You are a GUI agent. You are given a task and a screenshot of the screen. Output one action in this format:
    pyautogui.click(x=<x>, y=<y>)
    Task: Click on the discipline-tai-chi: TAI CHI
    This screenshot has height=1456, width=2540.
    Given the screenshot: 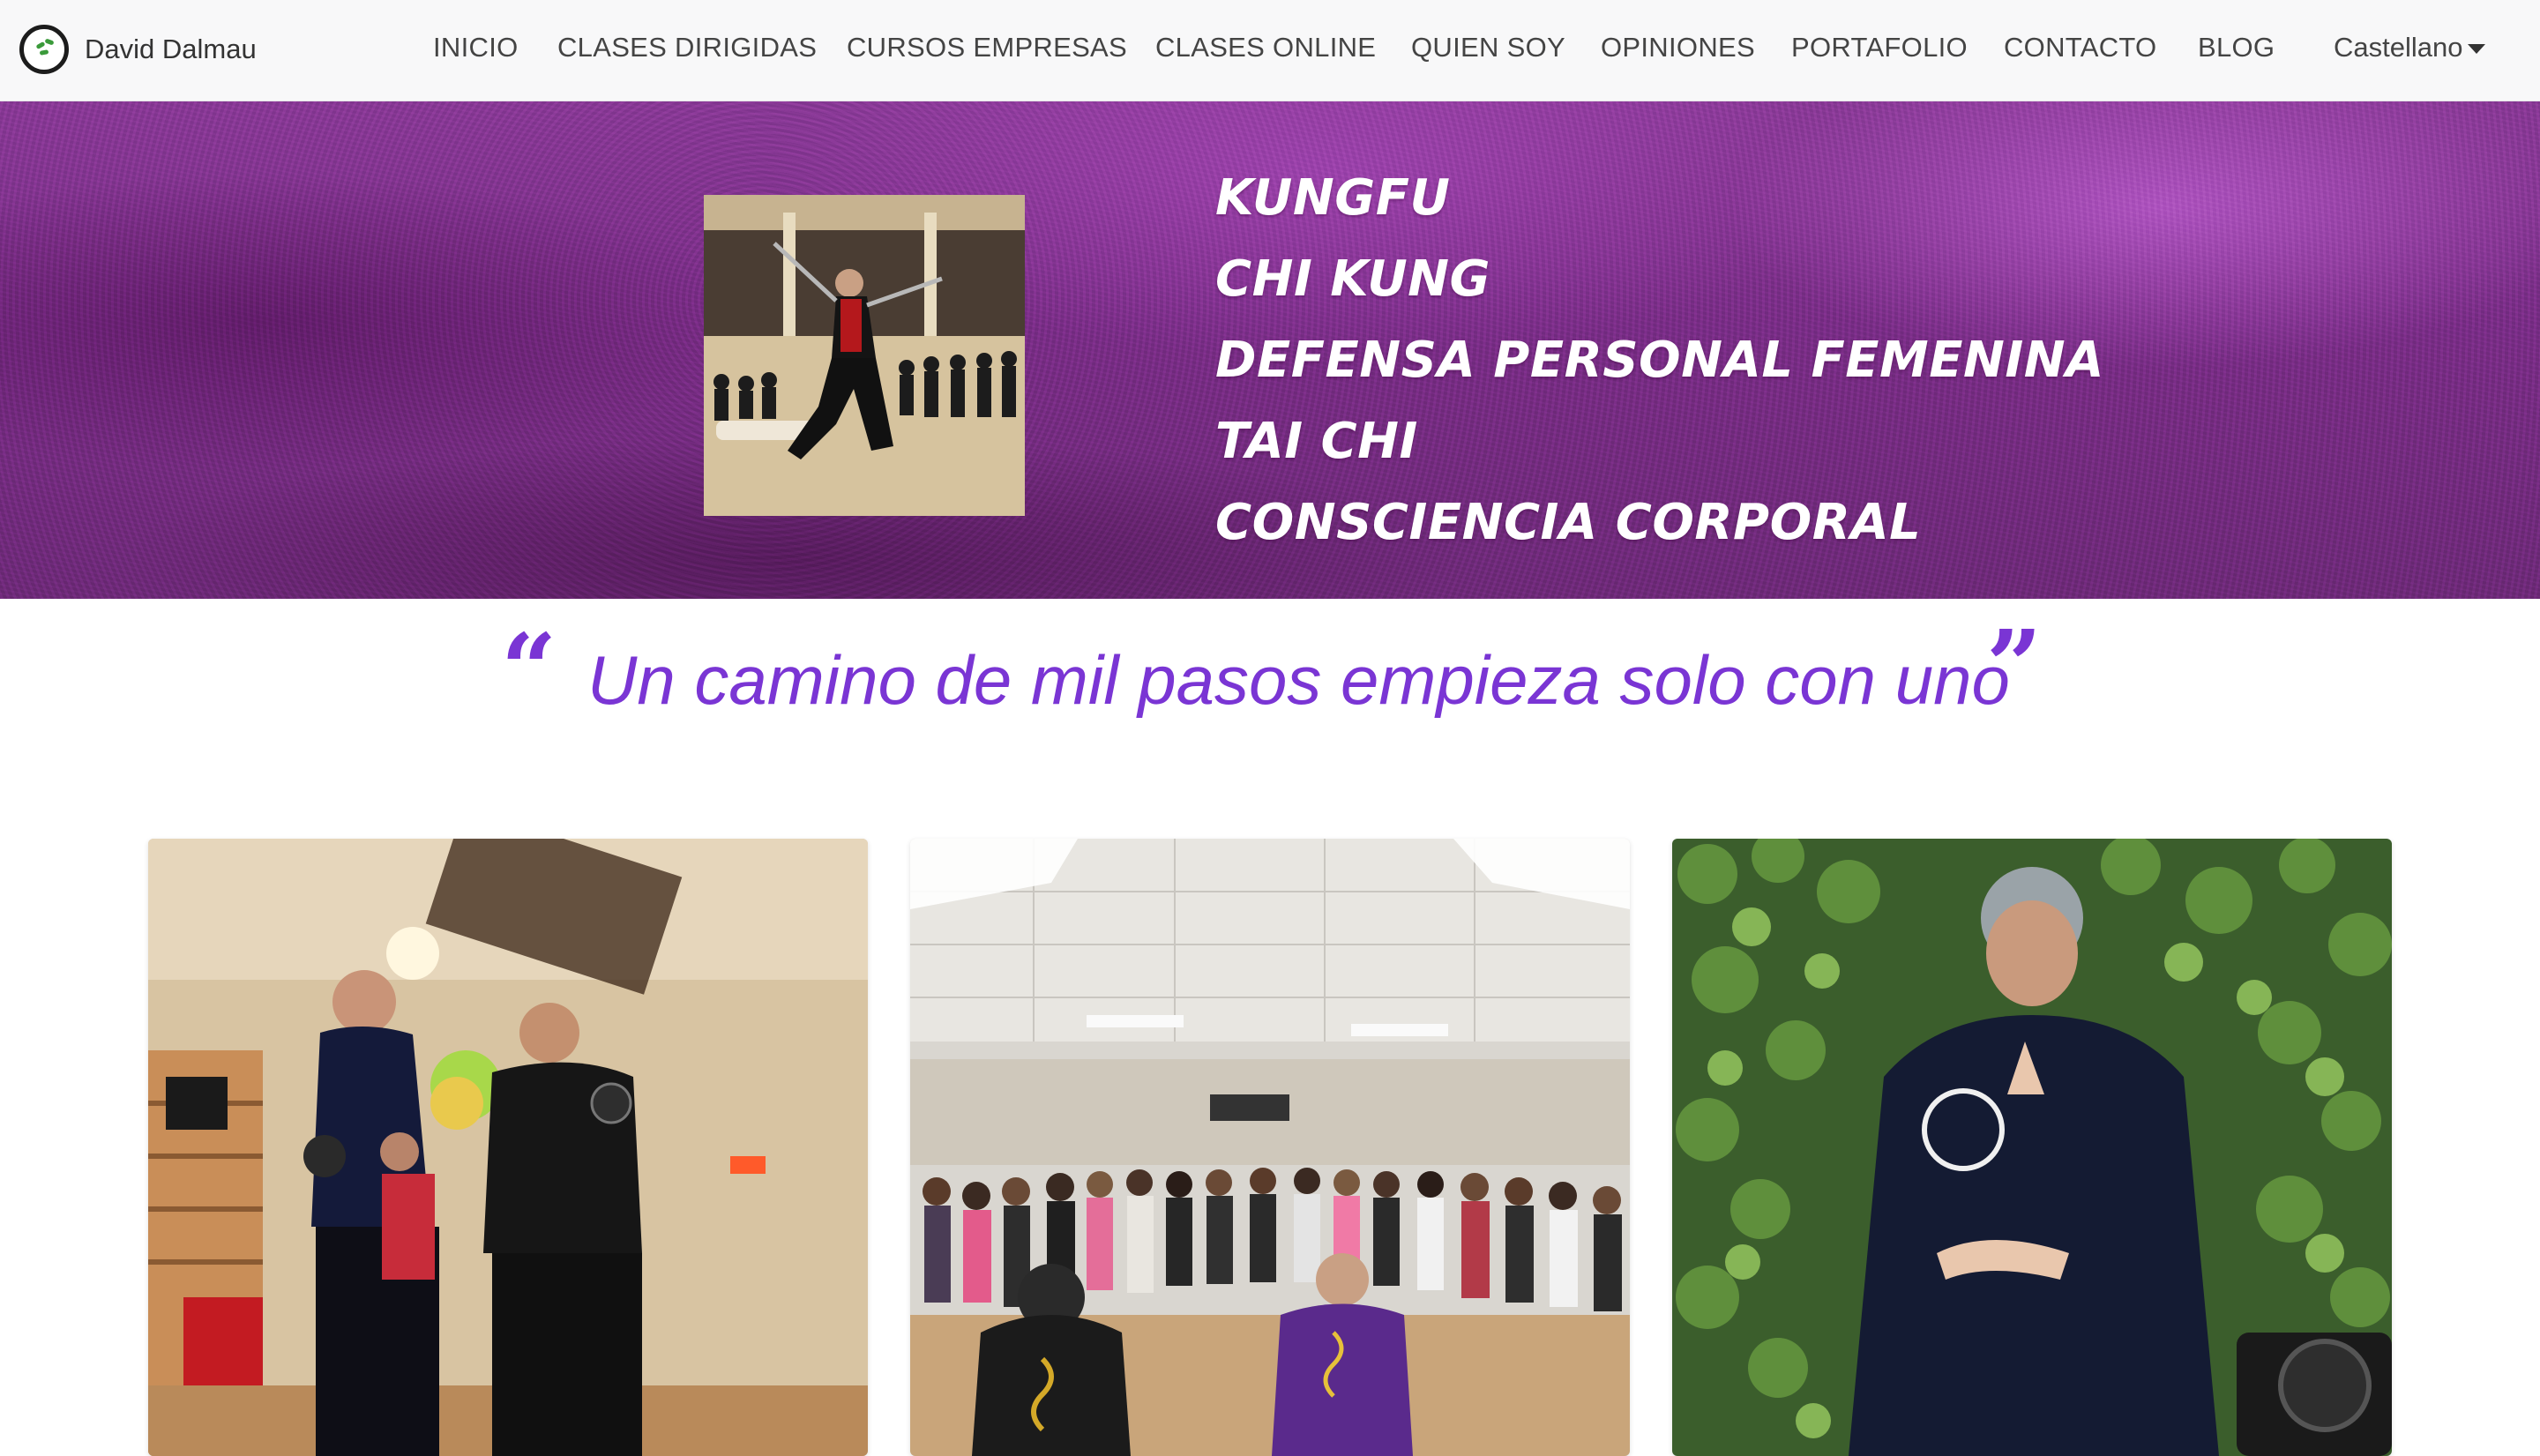 What is the action you would take?
    pyautogui.click(x=1316, y=441)
    